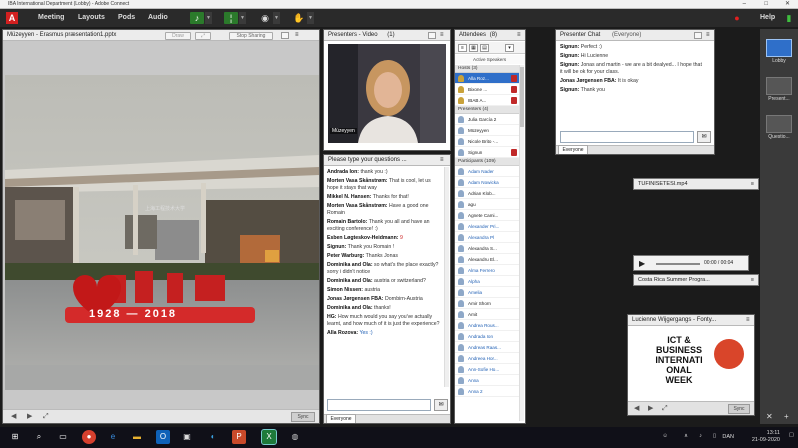 This screenshot has height=448, width=798. What do you see at coordinates (760, 437) in the screenshot?
I see `system-clock: 13:11 21-09-2020` at bounding box center [760, 437].